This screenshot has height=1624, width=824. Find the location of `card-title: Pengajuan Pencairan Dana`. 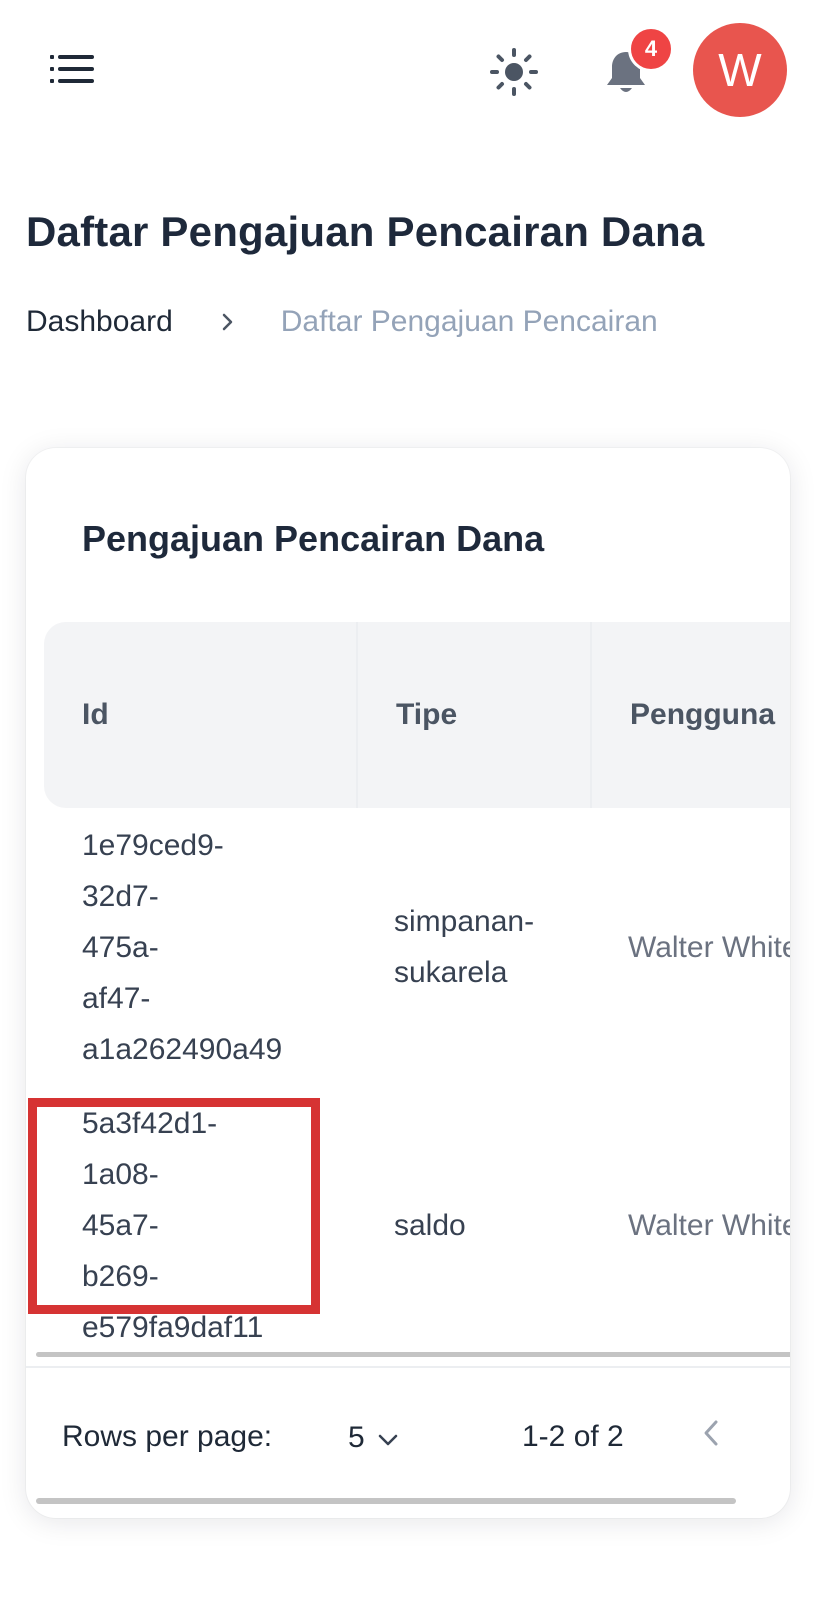

card-title: Pengajuan Pencairan Dana is located at coordinates (313, 538).